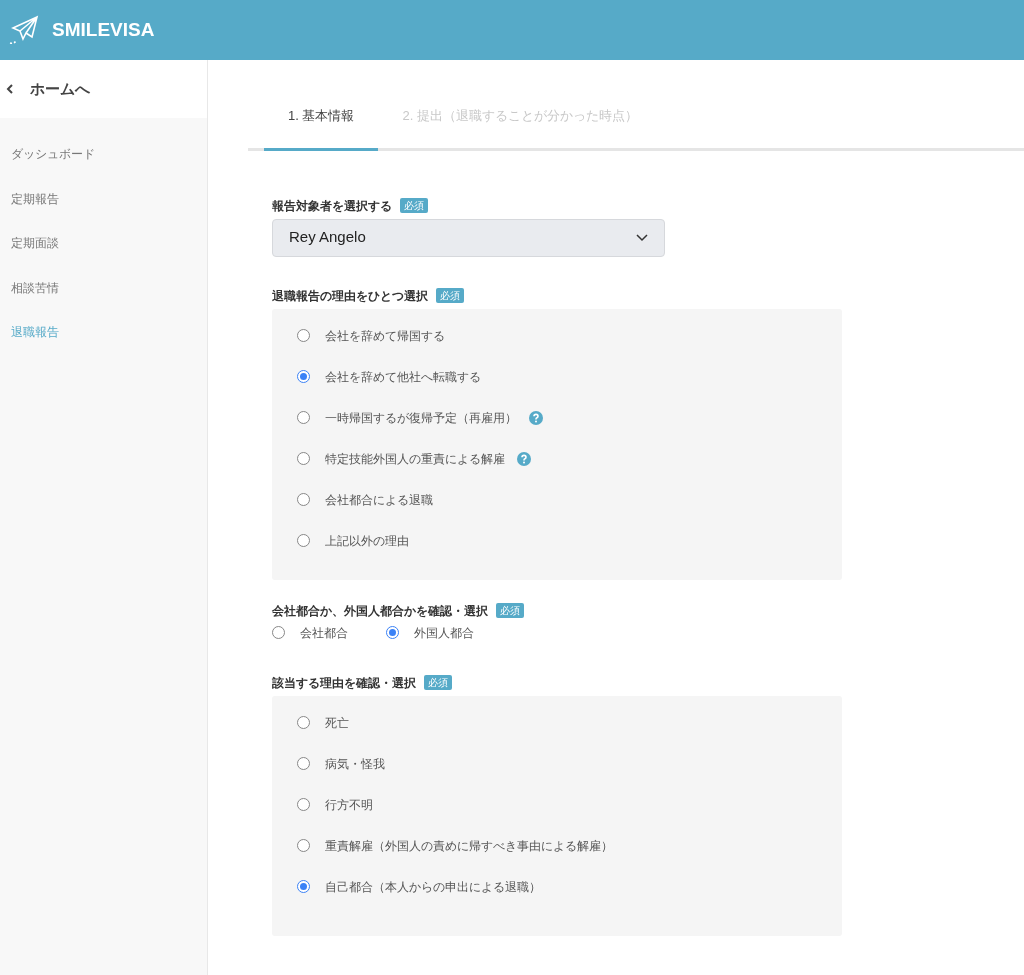  What do you see at coordinates (569, 417) in the screenshot?
I see `radio-option: 一時帰国するが復帰予定（再雇用）` at bounding box center [569, 417].